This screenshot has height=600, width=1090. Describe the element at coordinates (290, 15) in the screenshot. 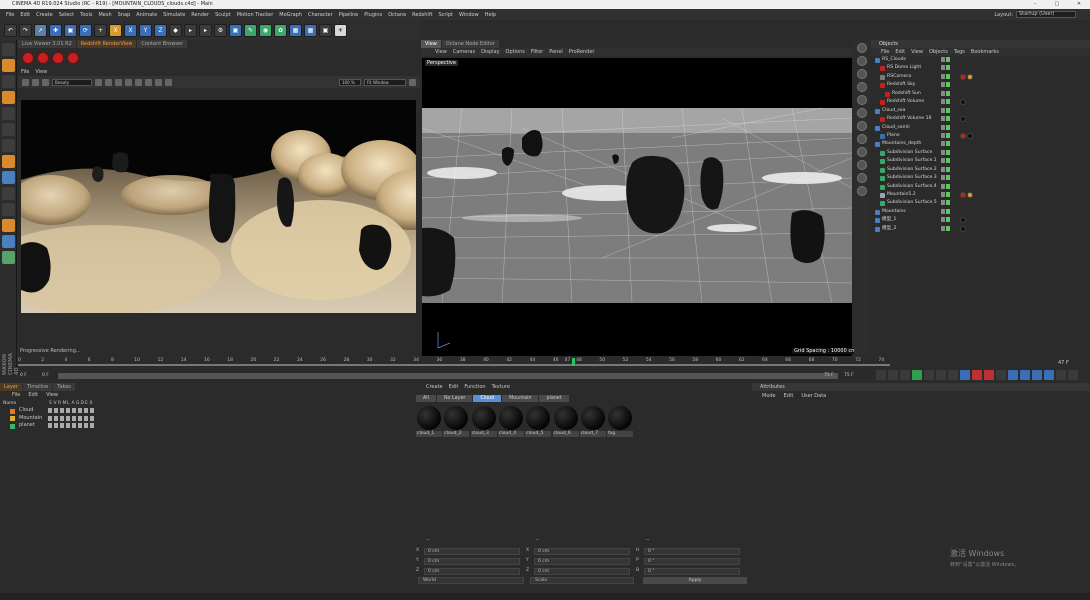

I see `menu-mograph: MoGraph` at that location.